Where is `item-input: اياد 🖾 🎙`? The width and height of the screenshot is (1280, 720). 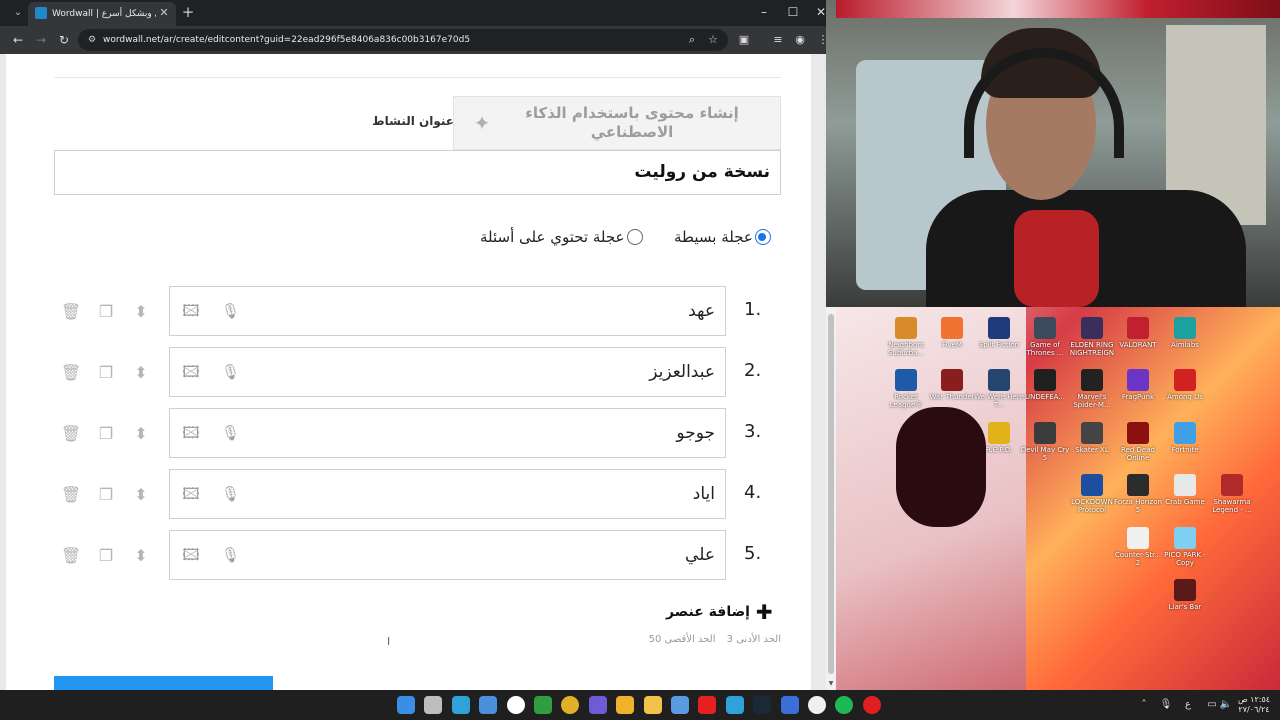 item-input: اياد 🖾 🎙 is located at coordinates (447, 494).